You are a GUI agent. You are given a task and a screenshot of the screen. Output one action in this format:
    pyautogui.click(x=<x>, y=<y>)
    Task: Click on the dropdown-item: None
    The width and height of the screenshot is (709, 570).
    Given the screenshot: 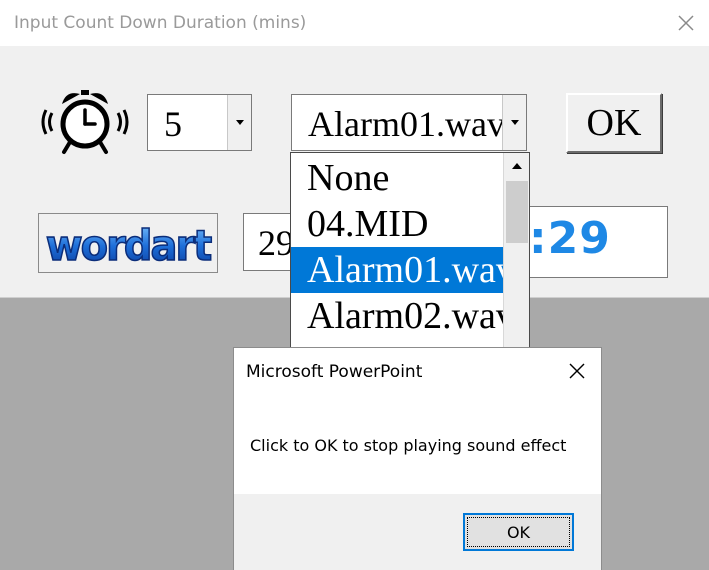 What is the action you would take?
    pyautogui.click(x=397, y=178)
    